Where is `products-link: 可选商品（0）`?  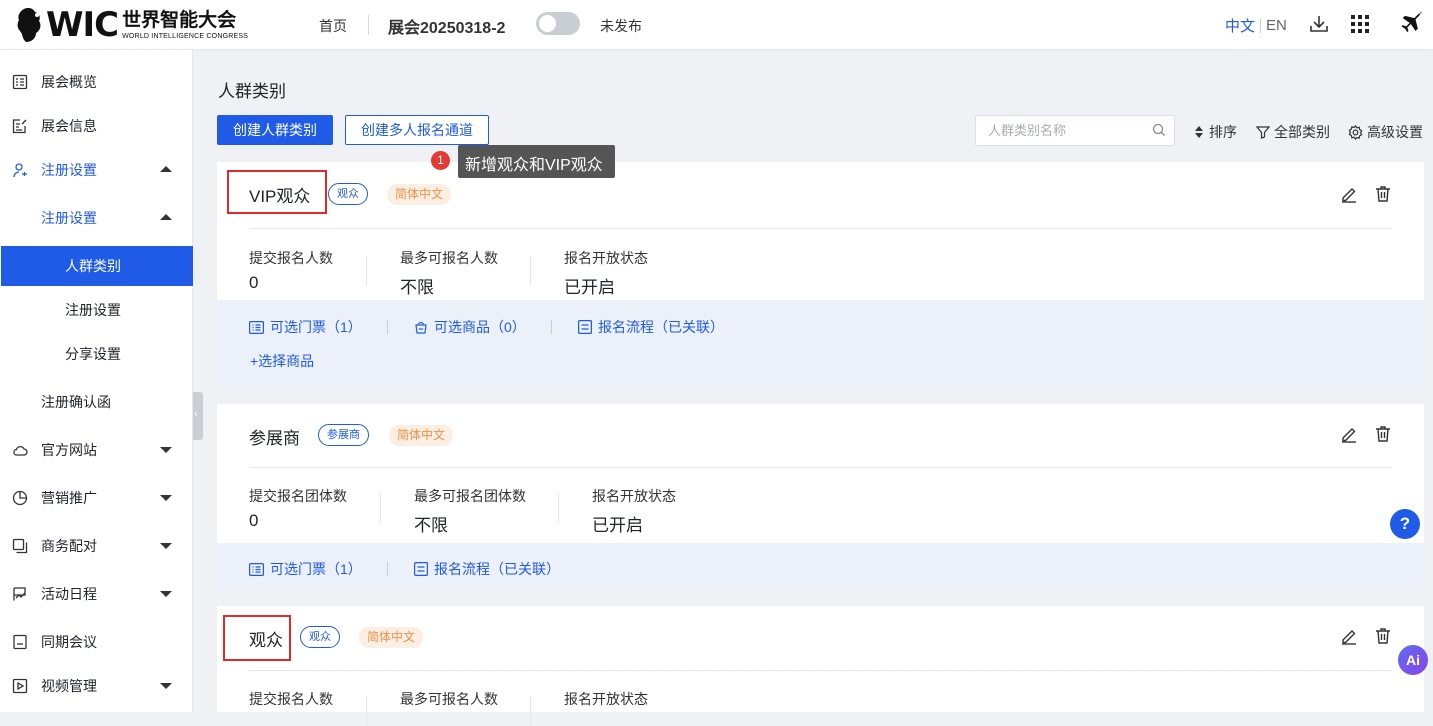
products-link: 可选商品（0） is located at coordinates (470, 327).